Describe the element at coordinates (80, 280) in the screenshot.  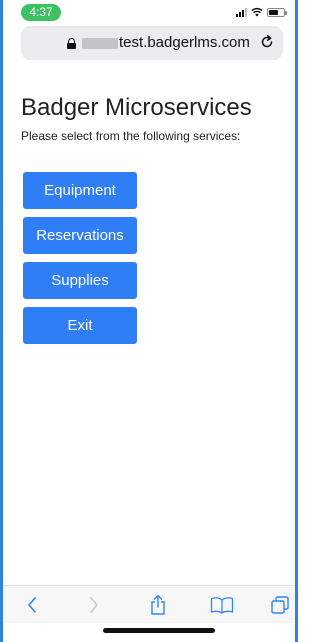
I see `supplies-button: Supplies` at that location.